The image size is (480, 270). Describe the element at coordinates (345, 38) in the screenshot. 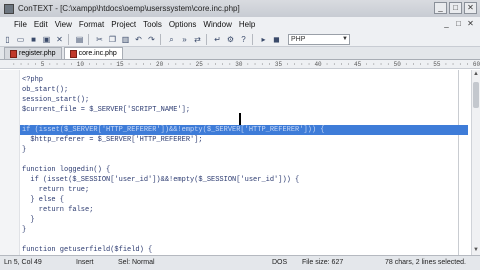

I see `chevron-down-icon: ▼` at that location.